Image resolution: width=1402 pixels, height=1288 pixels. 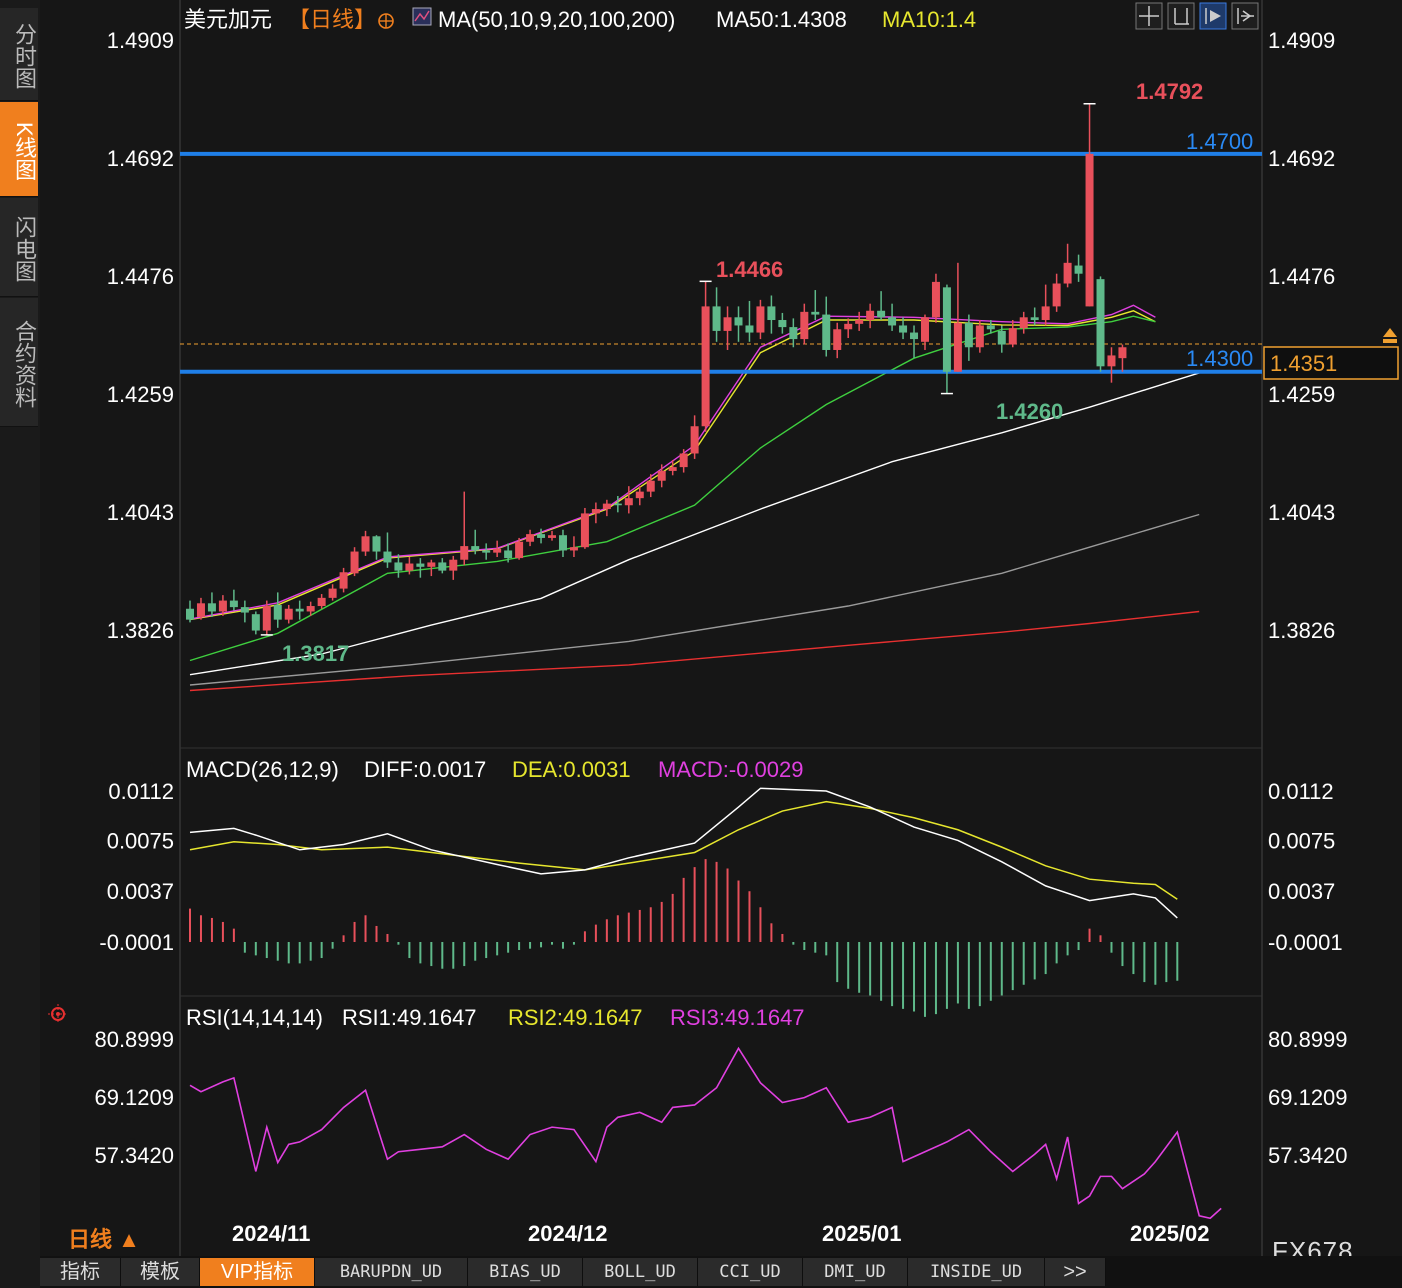 I want to click on tab-more: >>, so click(x=1075, y=1272).